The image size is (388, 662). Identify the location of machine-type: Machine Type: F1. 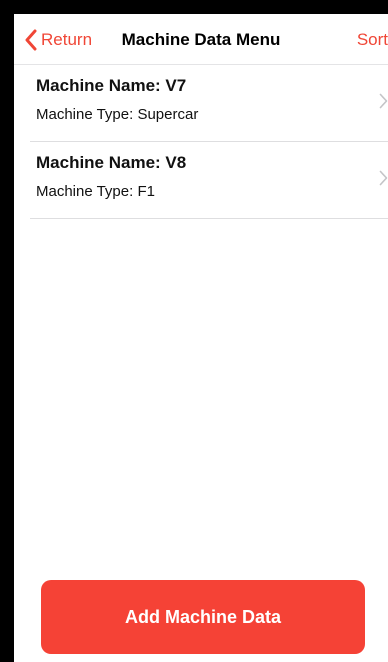
(95, 191).